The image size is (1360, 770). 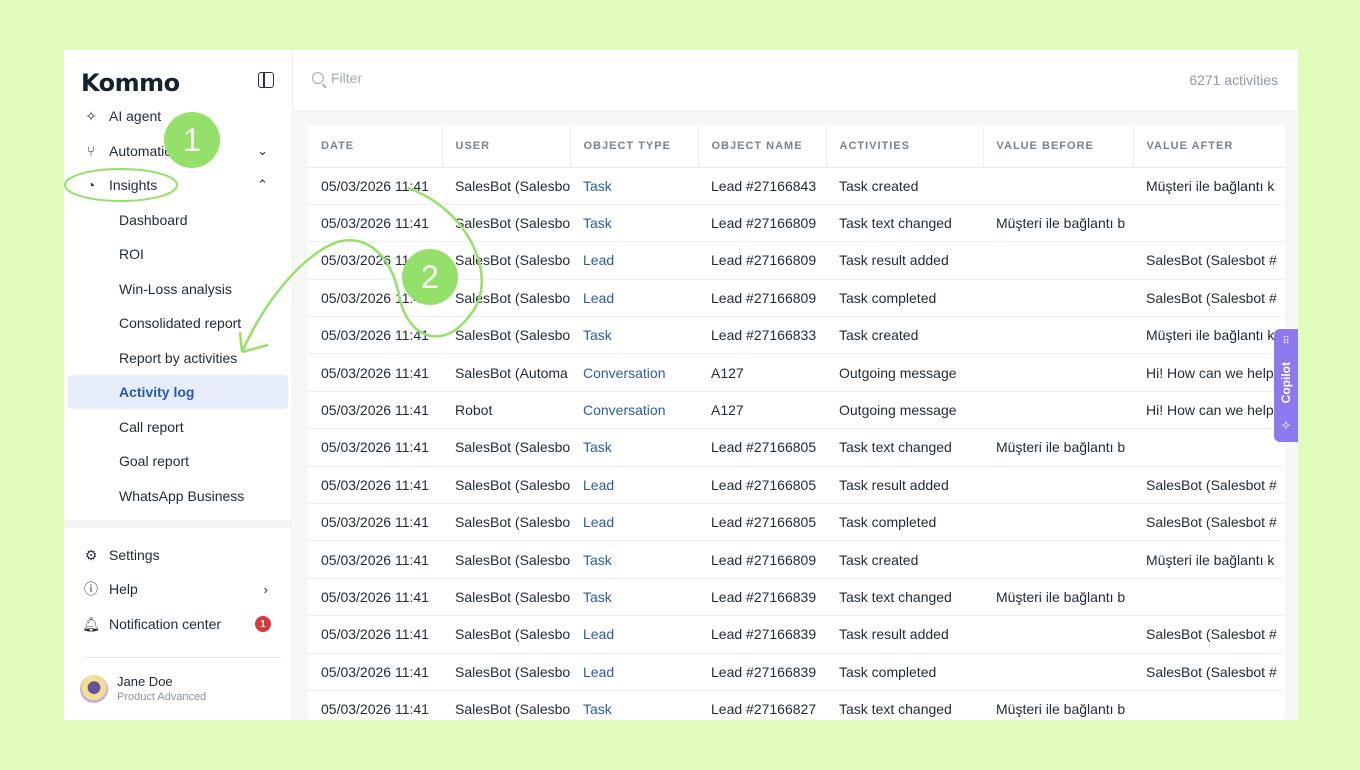 What do you see at coordinates (1286, 385) in the screenshot?
I see `copilot-tab: ⠿ Copilot ✧` at bounding box center [1286, 385].